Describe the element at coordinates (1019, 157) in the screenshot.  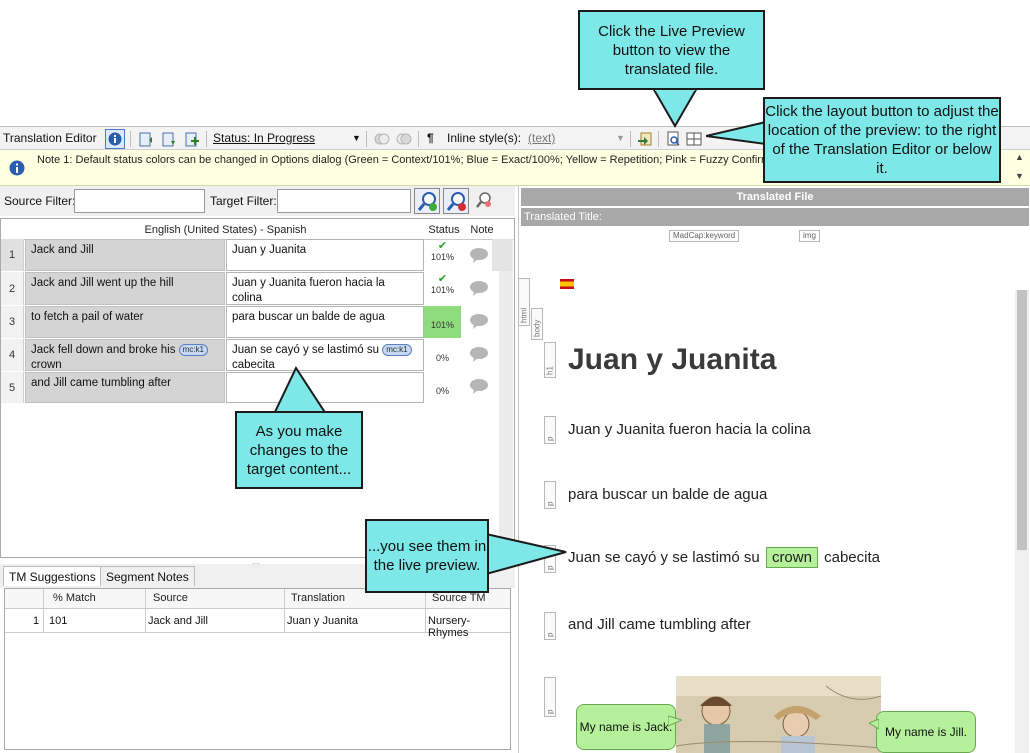
I see `scroll-up-icon: ▲` at that location.